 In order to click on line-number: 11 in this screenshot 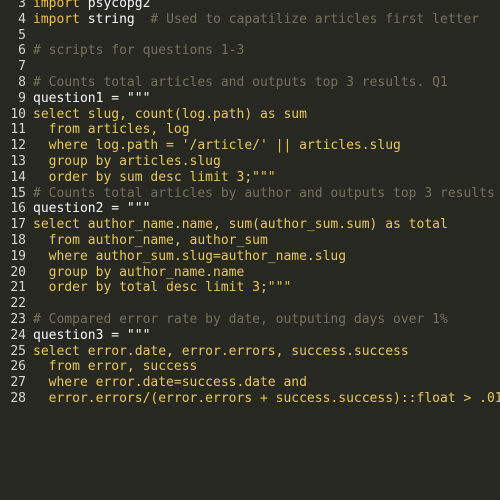, I will do `click(18, 130)`.